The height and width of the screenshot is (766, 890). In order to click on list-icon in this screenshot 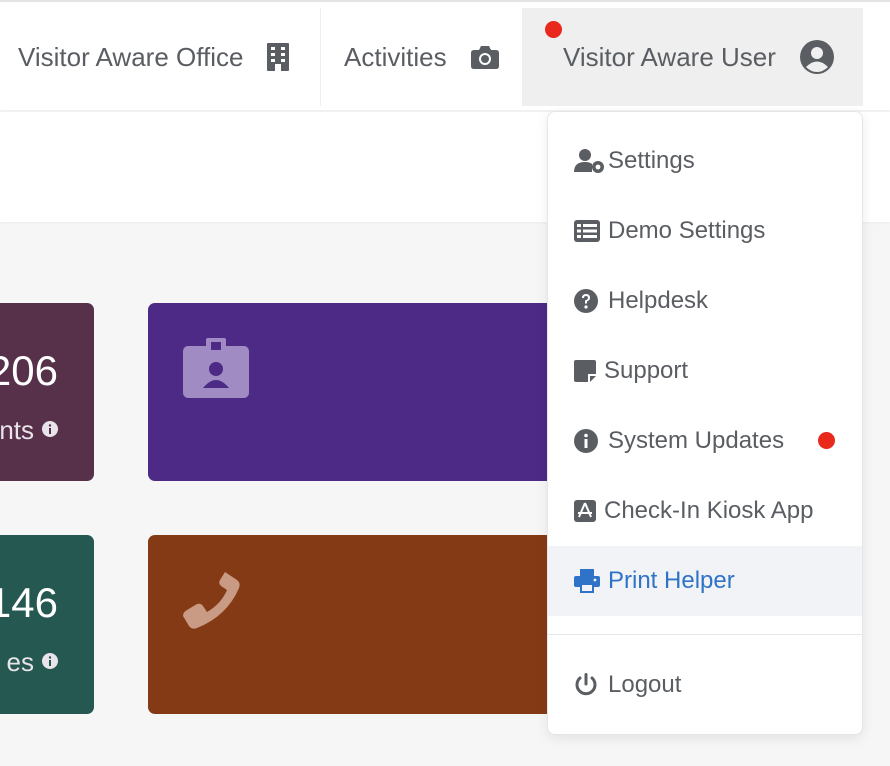, I will do `click(591, 231)`.